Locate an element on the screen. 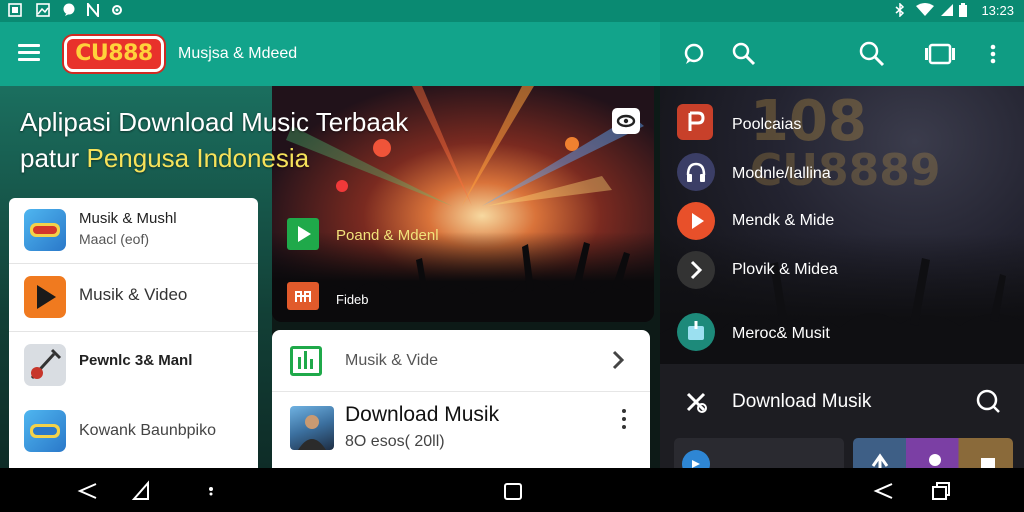 This screenshot has width=1024, height=512. list-item: Kowank Baunbpiko is located at coordinates (133, 435).